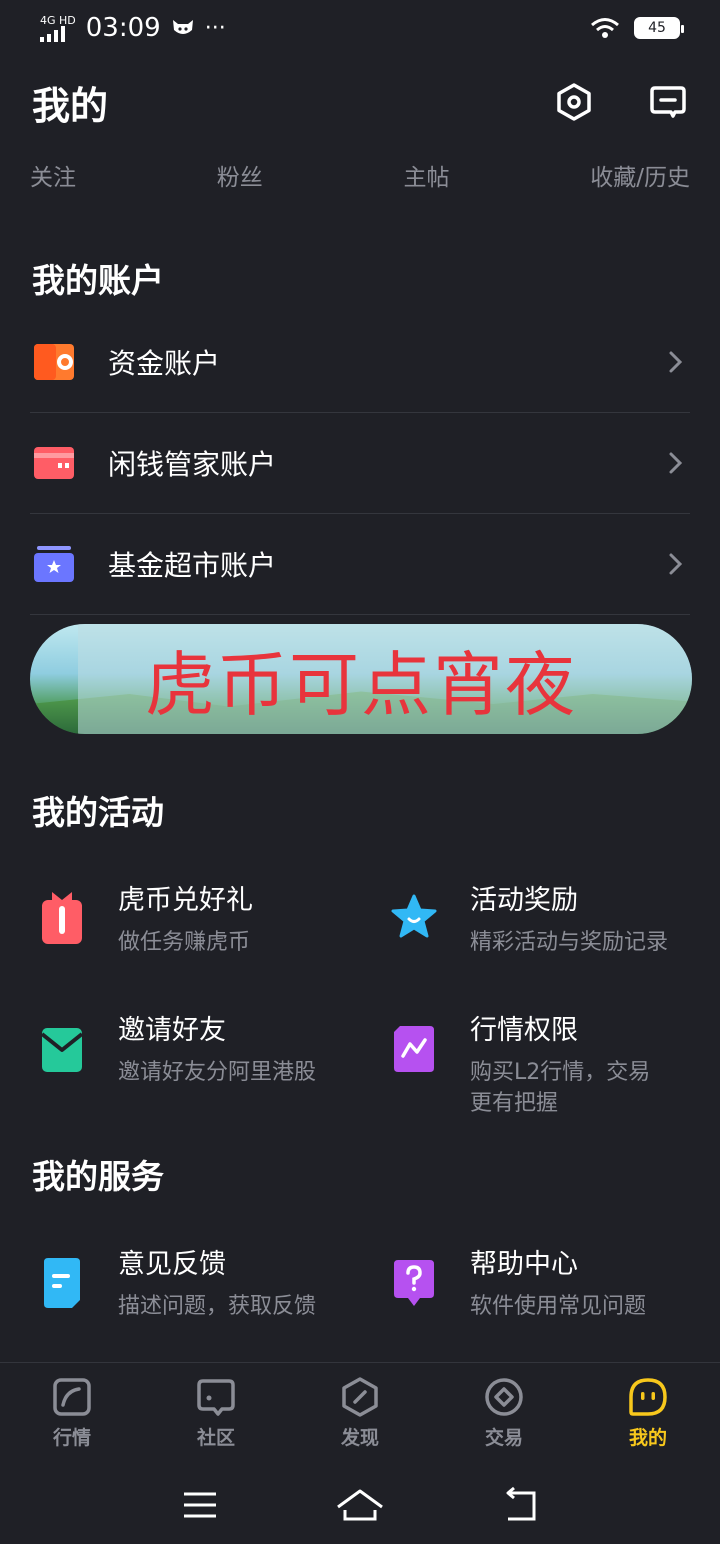  What do you see at coordinates (504, 1397) in the screenshot?
I see `trade-icon` at bounding box center [504, 1397].